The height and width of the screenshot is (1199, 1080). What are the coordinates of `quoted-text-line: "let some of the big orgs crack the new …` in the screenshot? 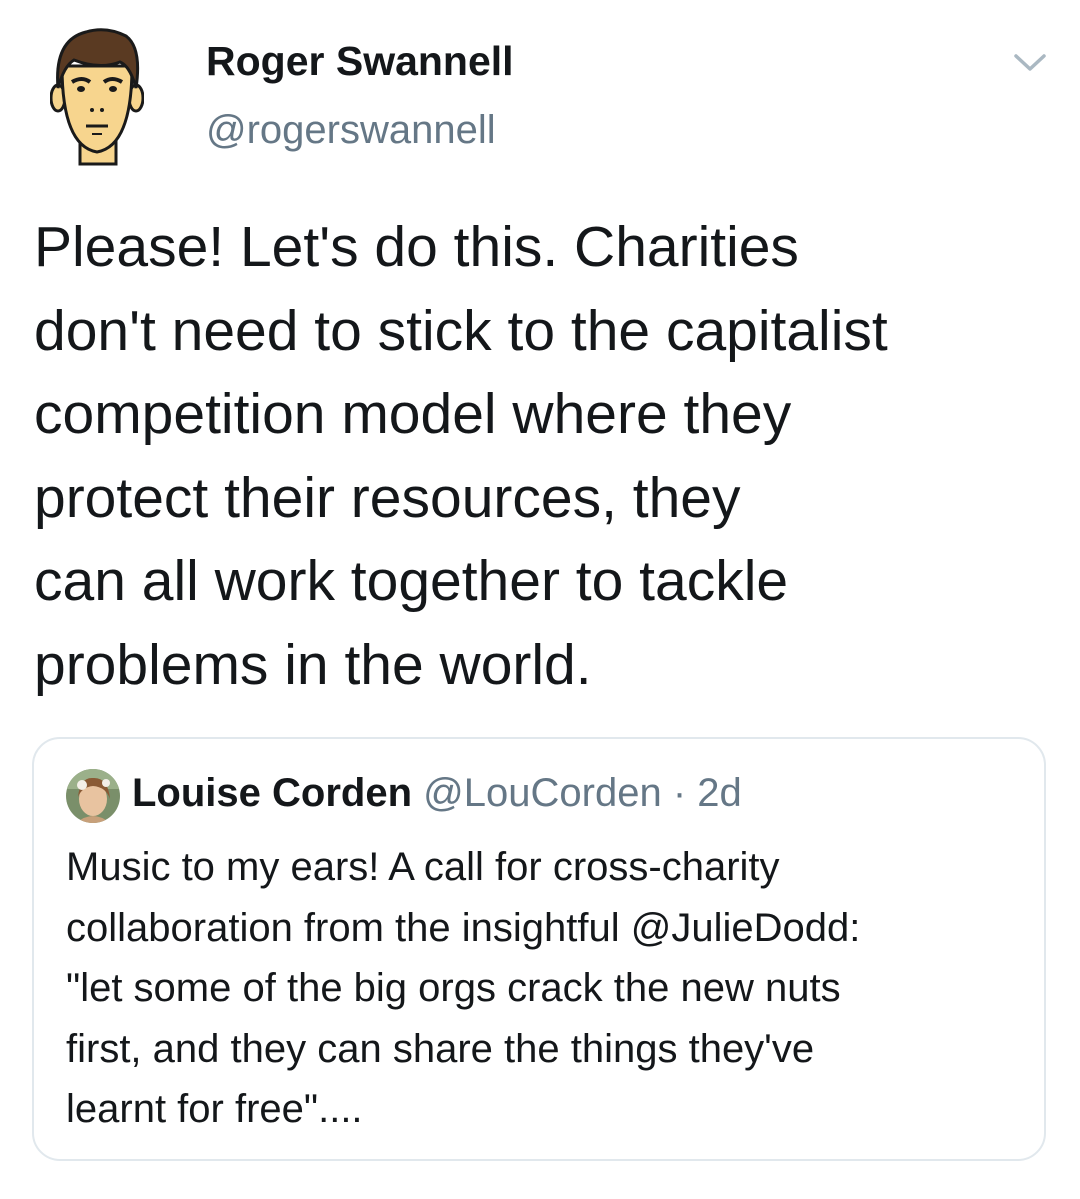 It's located at (453, 988).